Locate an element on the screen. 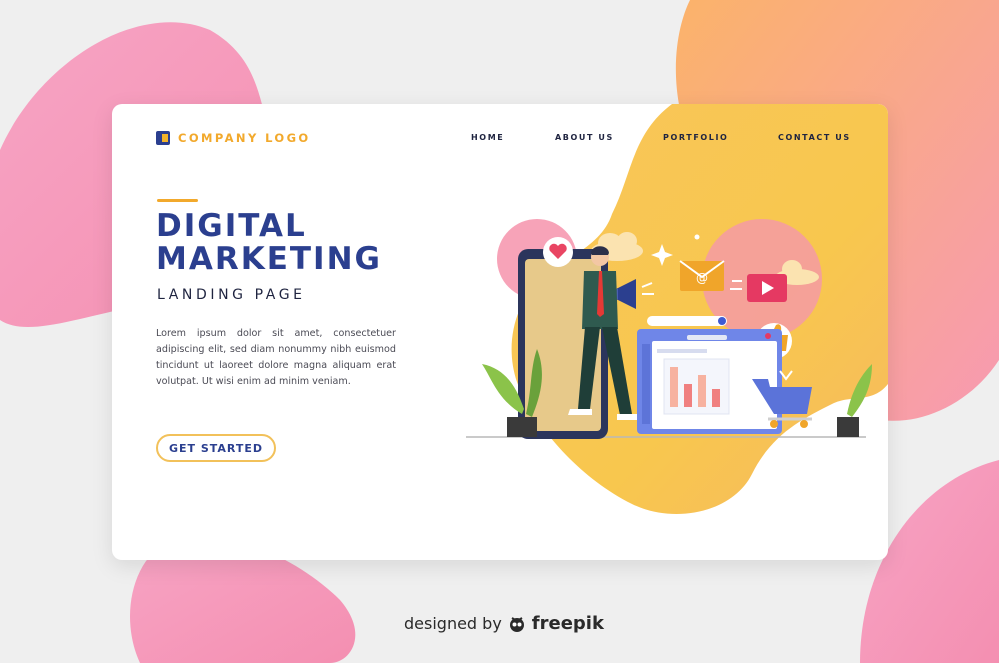 The height and width of the screenshot is (663, 999). hero-title-line1: DIGITAL is located at coordinates (231, 226).